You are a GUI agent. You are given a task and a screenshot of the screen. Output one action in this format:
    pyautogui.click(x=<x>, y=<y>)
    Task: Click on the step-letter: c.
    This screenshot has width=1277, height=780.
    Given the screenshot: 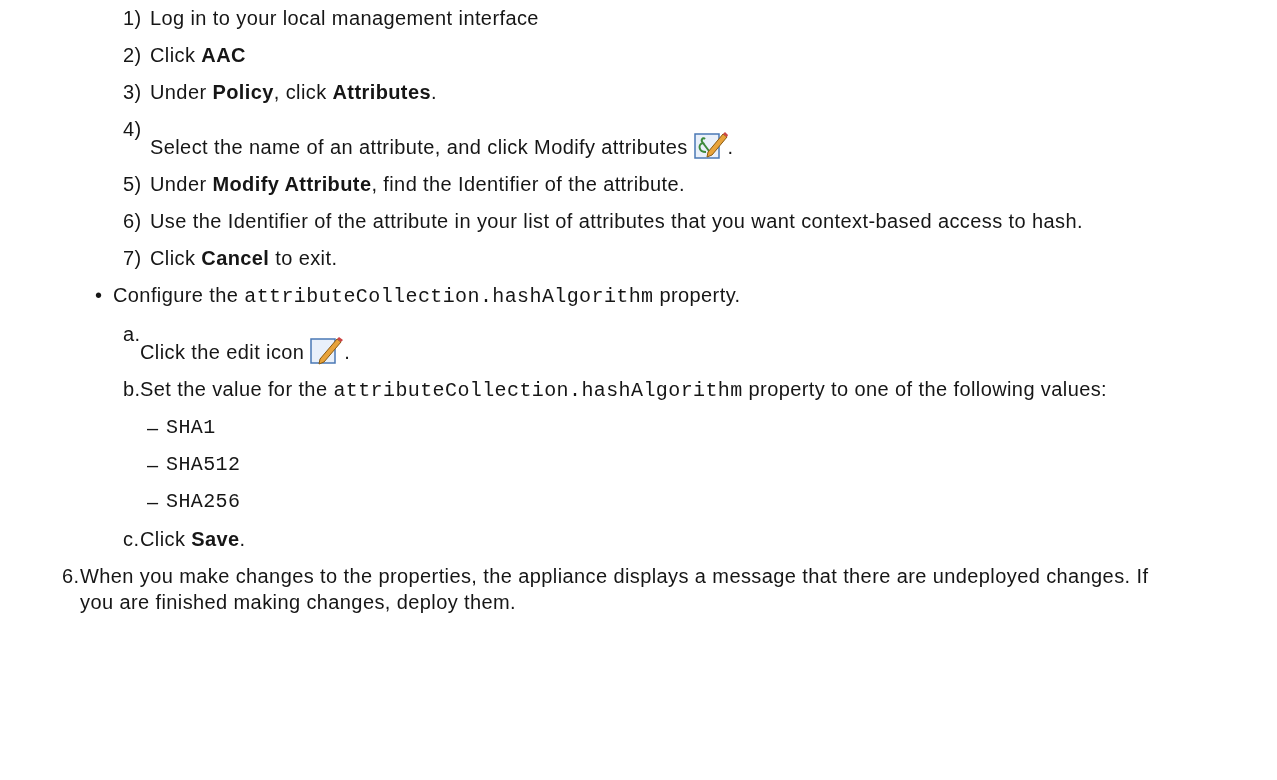 What is the action you would take?
    pyautogui.click(x=131, y=539)
    